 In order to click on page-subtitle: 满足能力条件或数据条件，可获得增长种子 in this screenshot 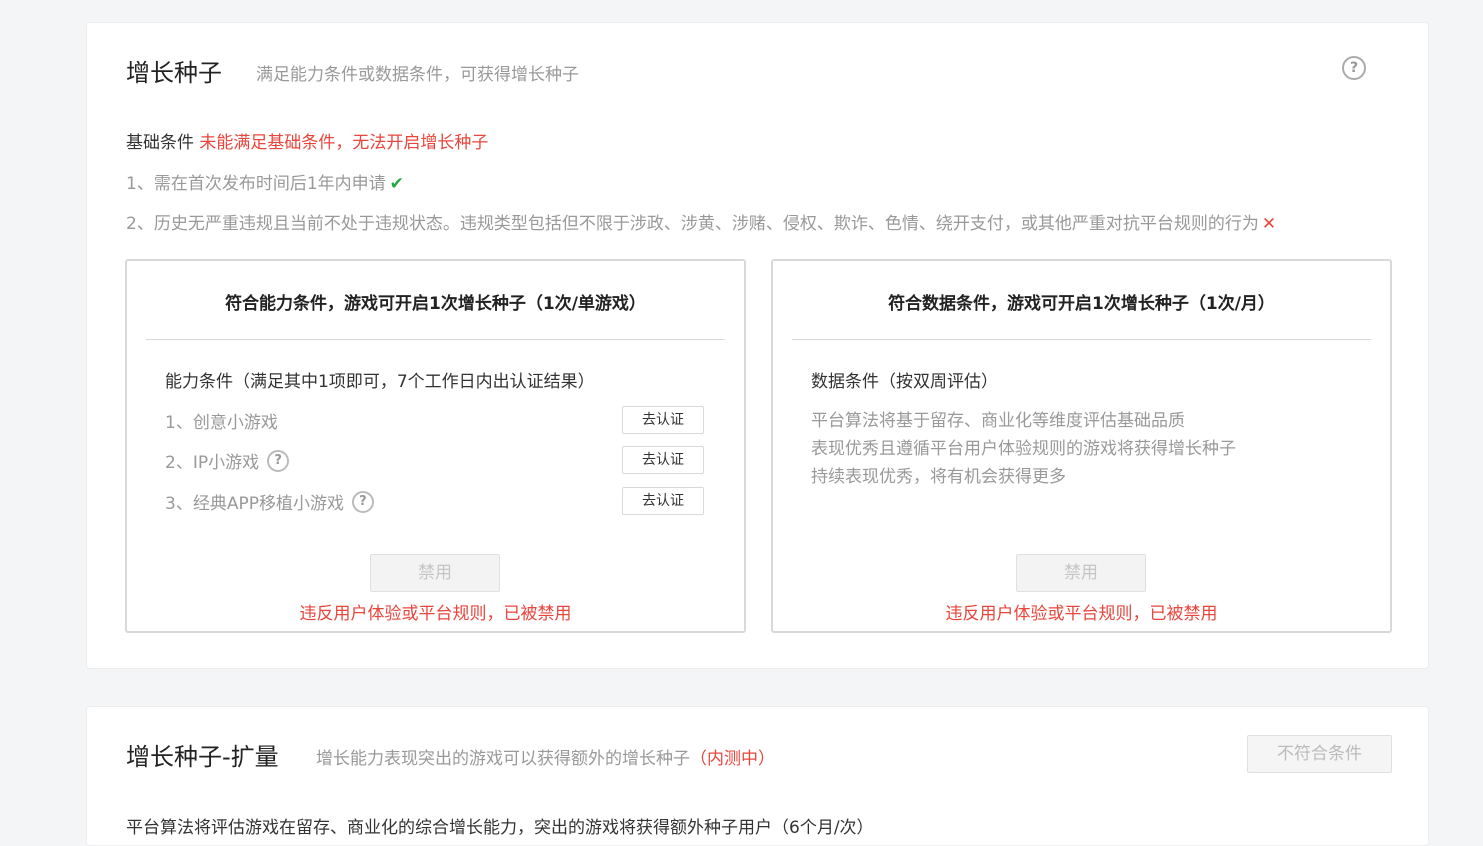, I will do `click(417, 75)`.